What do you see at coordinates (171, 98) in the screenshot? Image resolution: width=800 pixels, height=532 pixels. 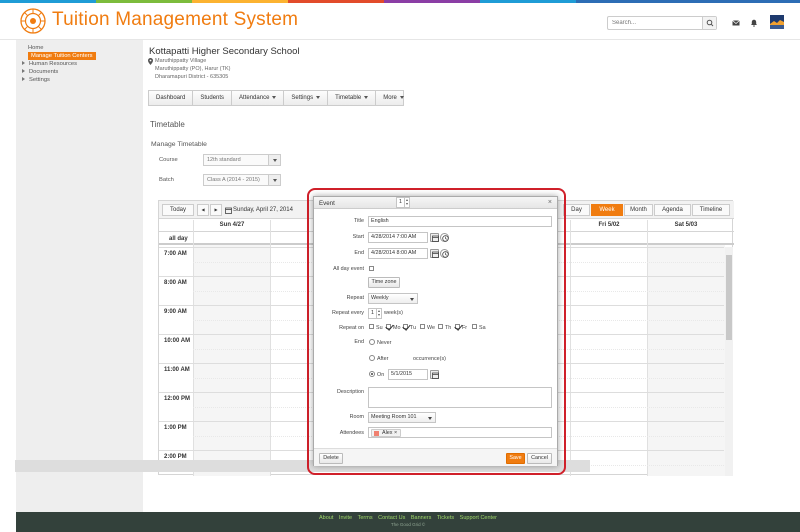 I see `tab-dashboard: Dashboard` at bounding box center [171, 98].